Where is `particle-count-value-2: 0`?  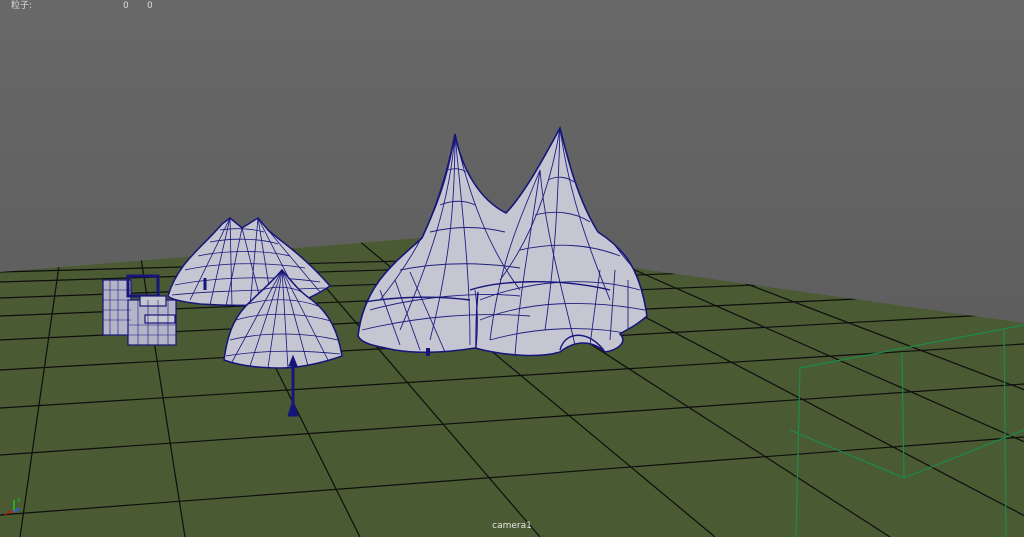 particle-count-value-2: 0 is located at coordinates (150, 6).